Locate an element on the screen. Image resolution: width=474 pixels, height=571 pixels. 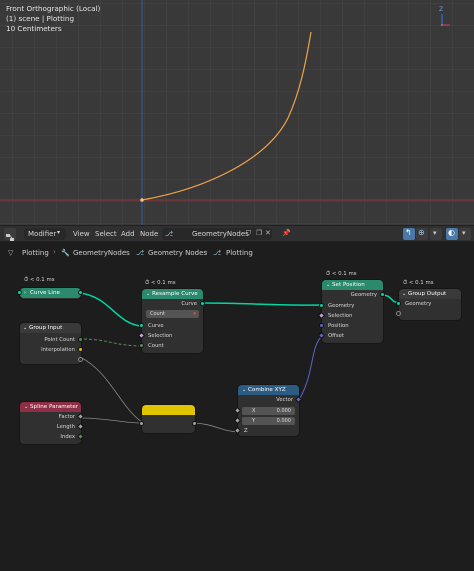
view-name: Front Orthographic (Local) is located at coordinates (53, 8).